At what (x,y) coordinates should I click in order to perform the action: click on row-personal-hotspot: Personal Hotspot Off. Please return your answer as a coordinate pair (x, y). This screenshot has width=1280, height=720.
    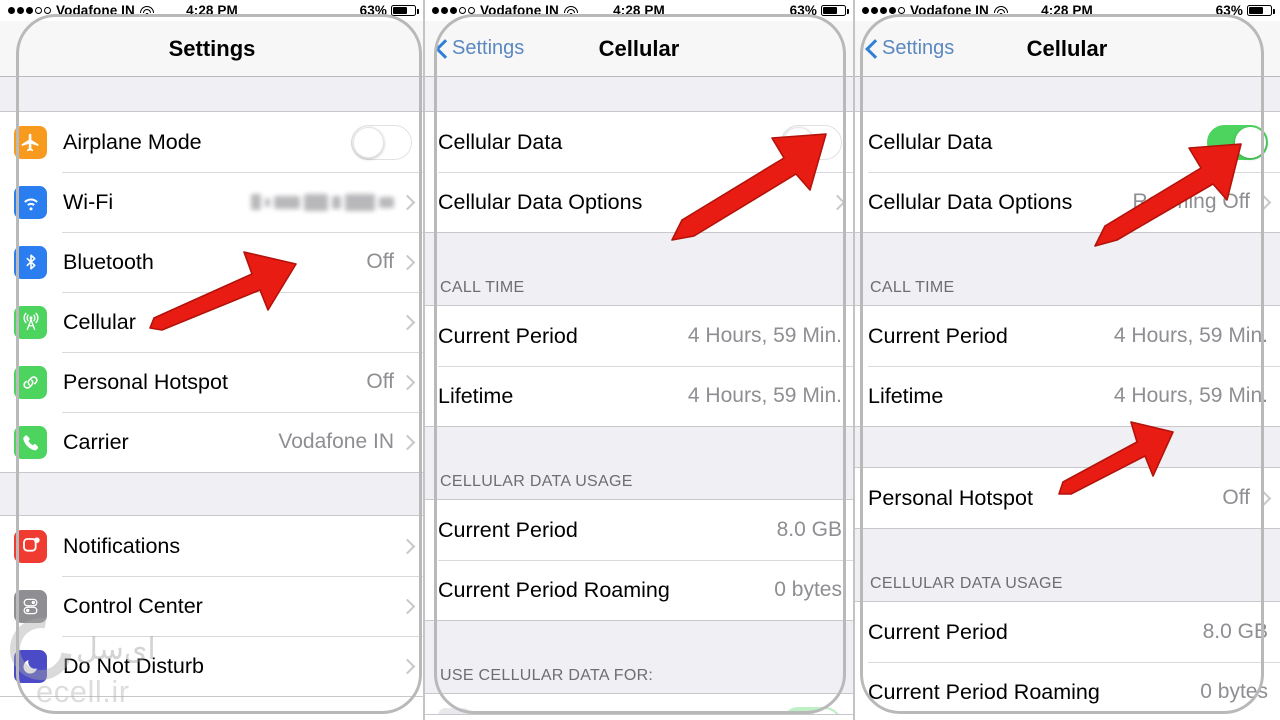
    Looking at the image, I should click on (1067, 498).